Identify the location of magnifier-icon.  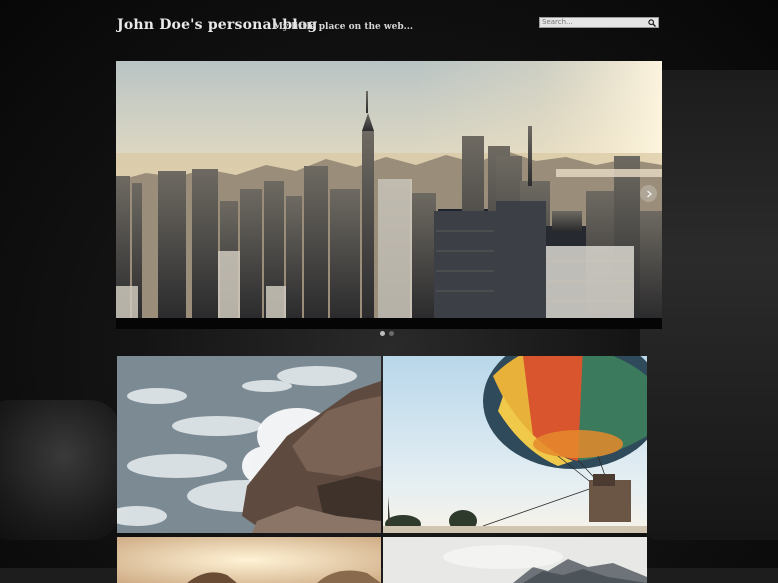
(652, 22).